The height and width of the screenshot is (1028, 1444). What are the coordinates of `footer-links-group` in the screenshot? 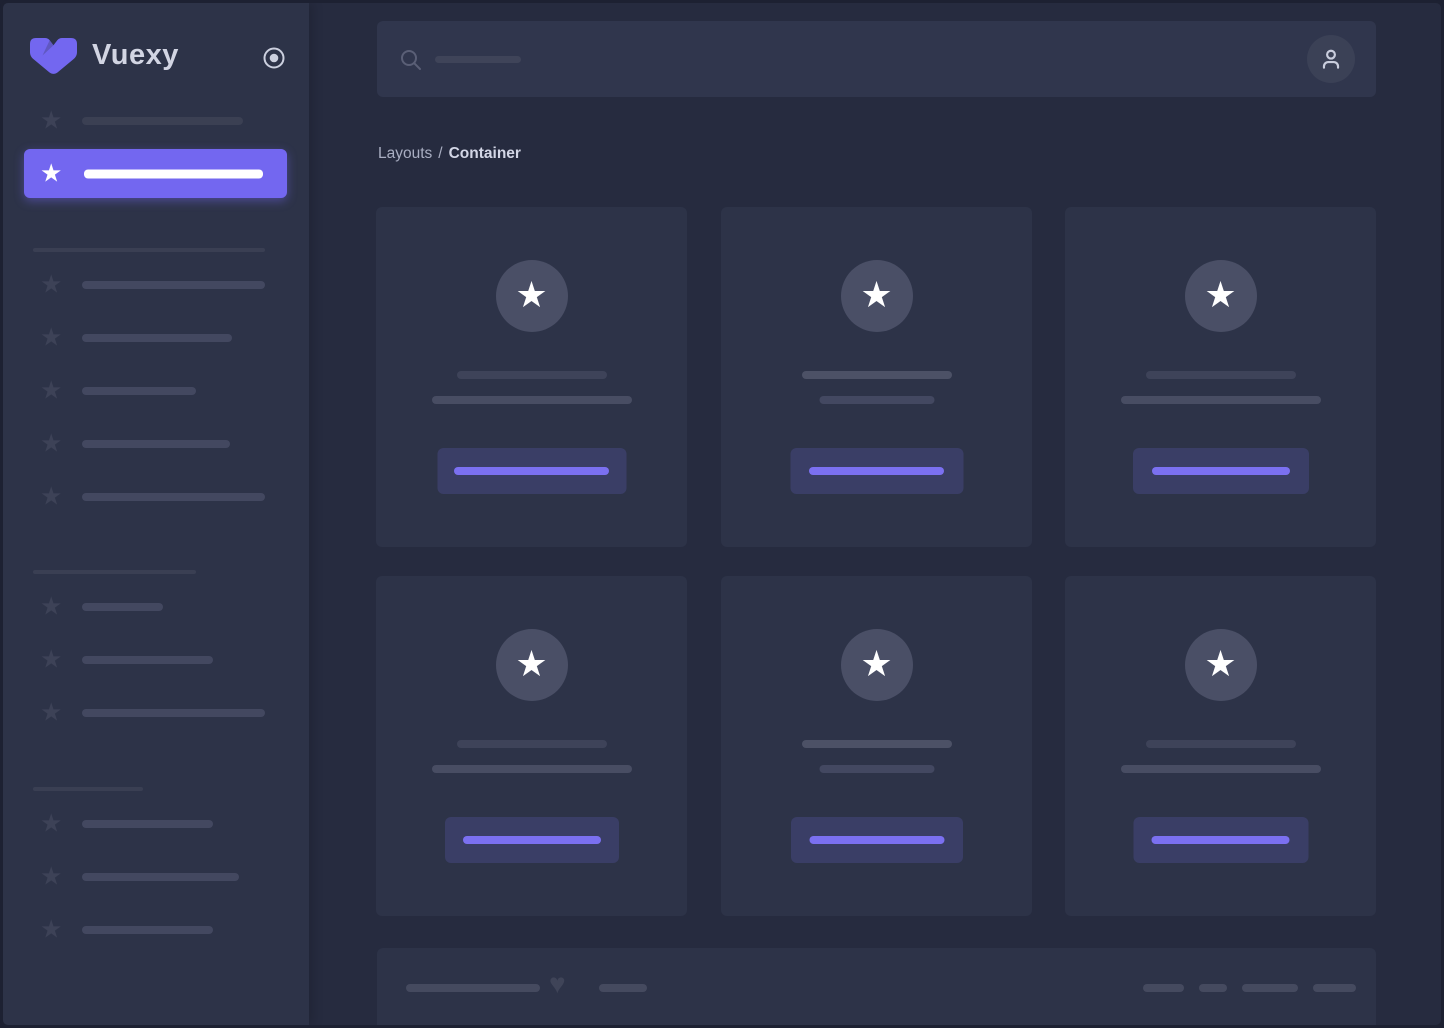 It's located at (1249, 988).